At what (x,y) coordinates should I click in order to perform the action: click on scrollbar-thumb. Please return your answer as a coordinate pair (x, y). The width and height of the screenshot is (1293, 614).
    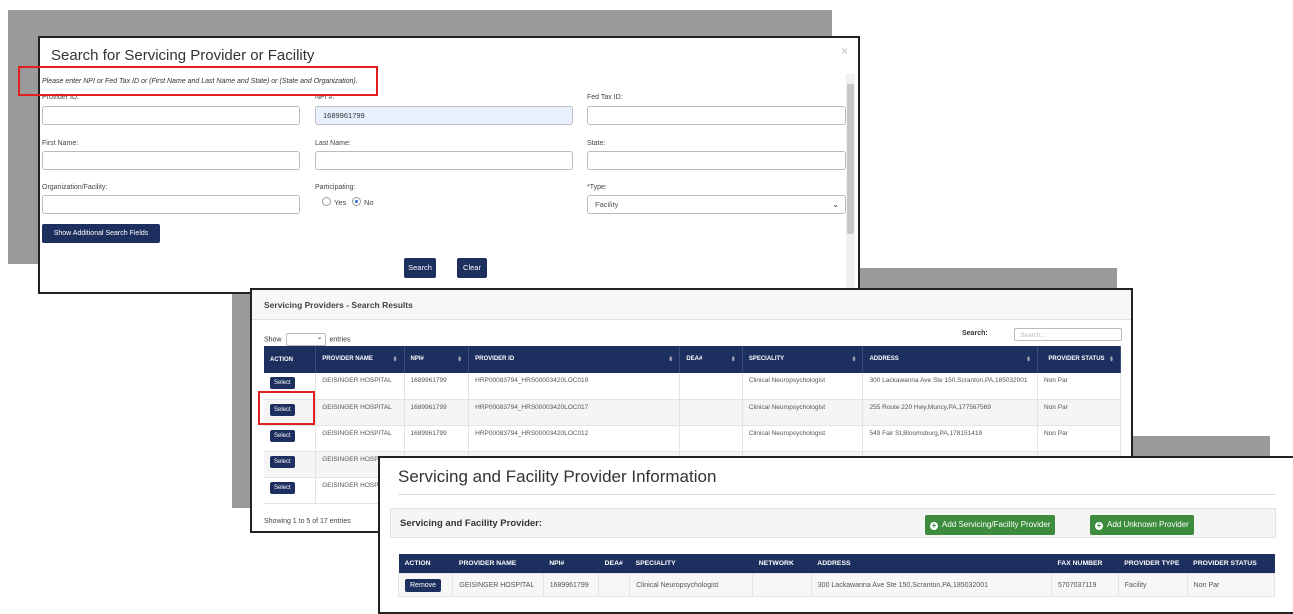
    Looking at the image, I should click on (850, 159).